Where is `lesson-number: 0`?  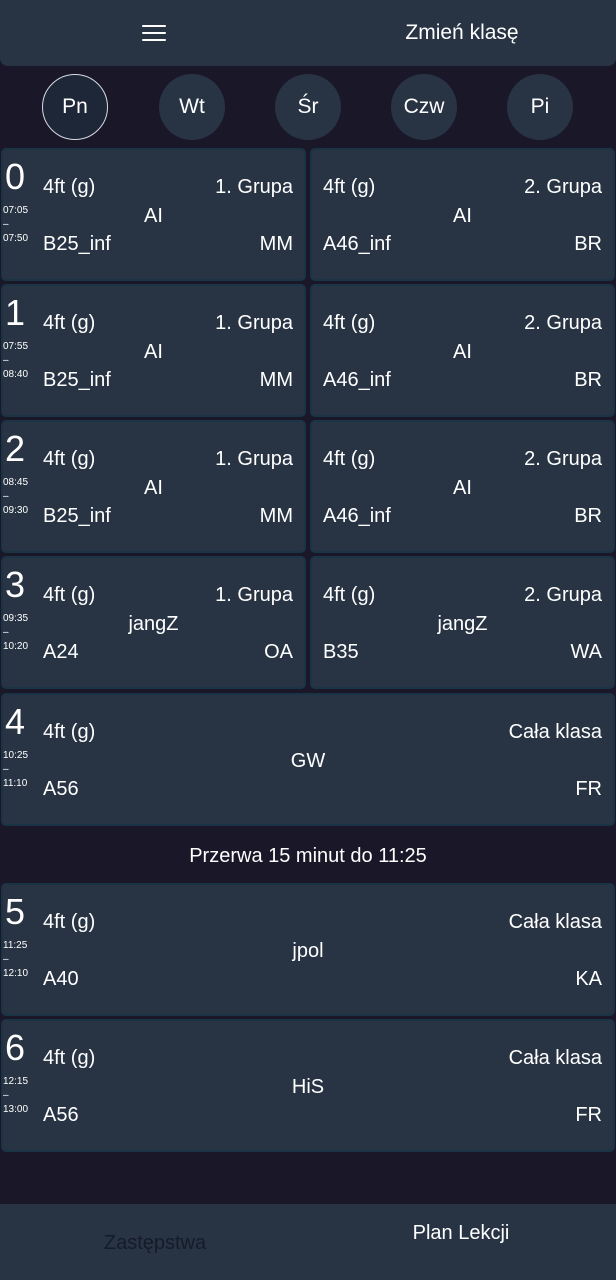
lesson-number: 0 is located at coordinates (15, 176).